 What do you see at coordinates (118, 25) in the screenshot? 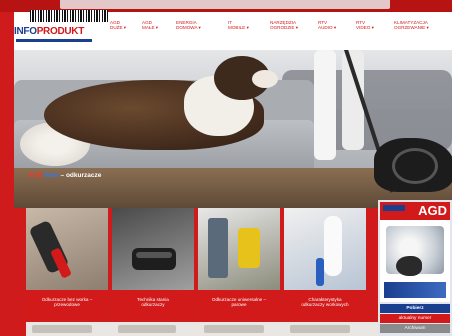
I see `nav-item-agd-duze: AGD DUŻE ▾` at bounding box center [118, 25].